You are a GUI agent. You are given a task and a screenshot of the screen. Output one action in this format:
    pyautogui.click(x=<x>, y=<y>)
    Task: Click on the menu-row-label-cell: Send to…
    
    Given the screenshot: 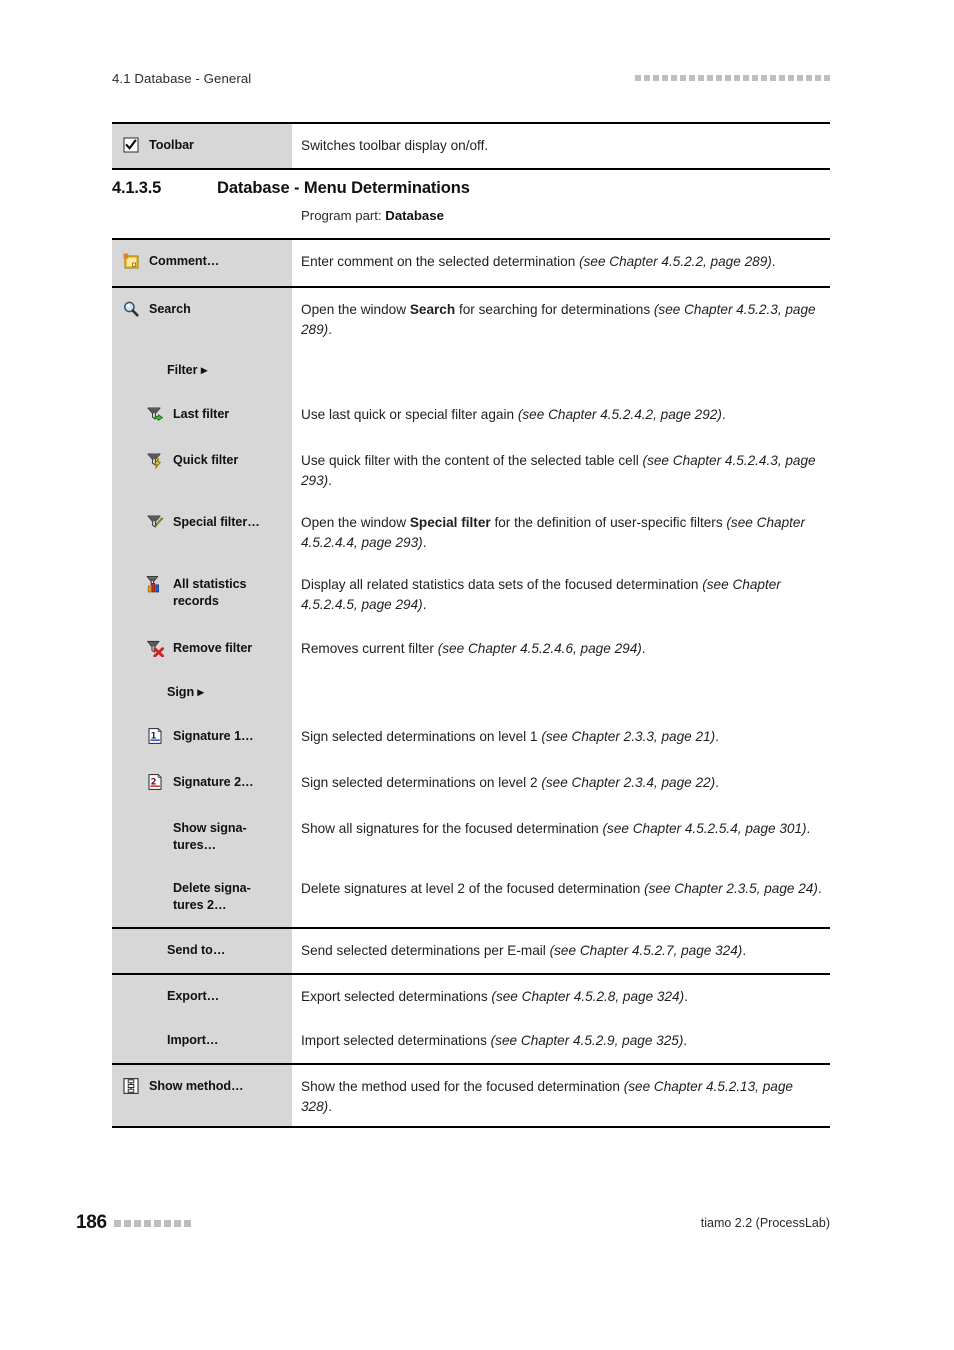 What is the action you would take?
    pyautogui.click(x=202, y=950)
    